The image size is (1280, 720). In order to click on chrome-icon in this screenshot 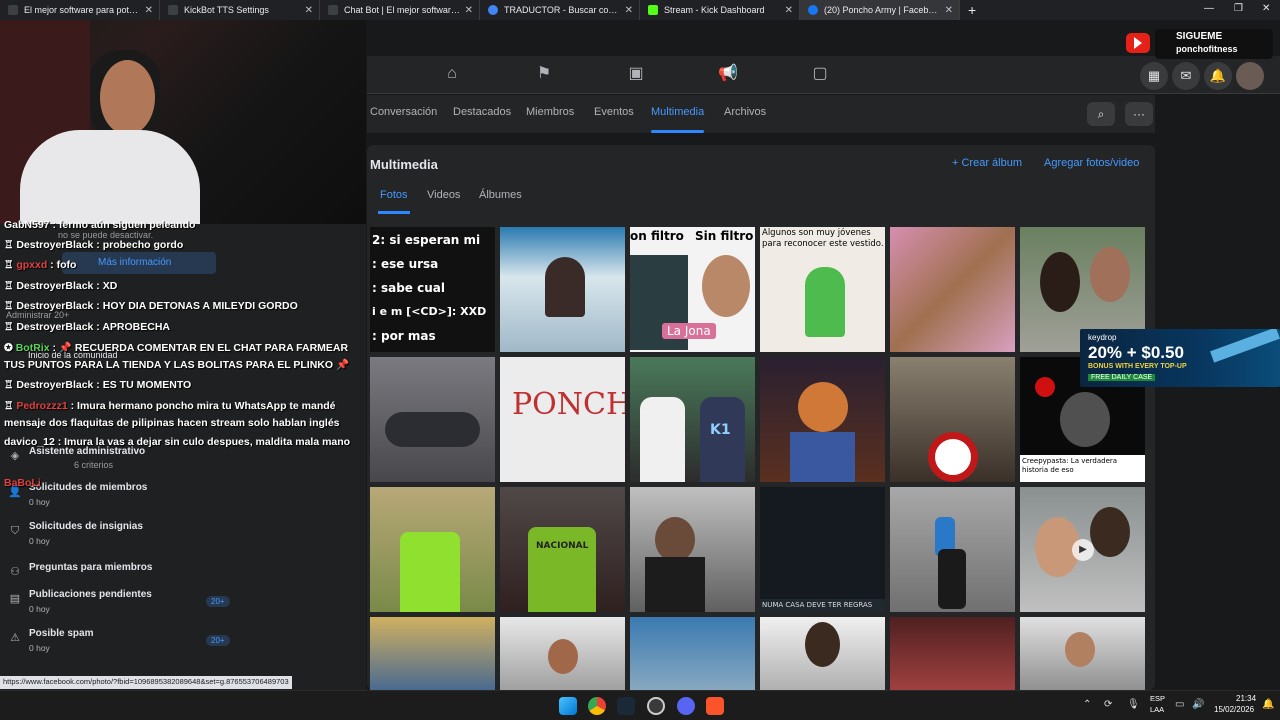, I will do `click(597, 706)`.